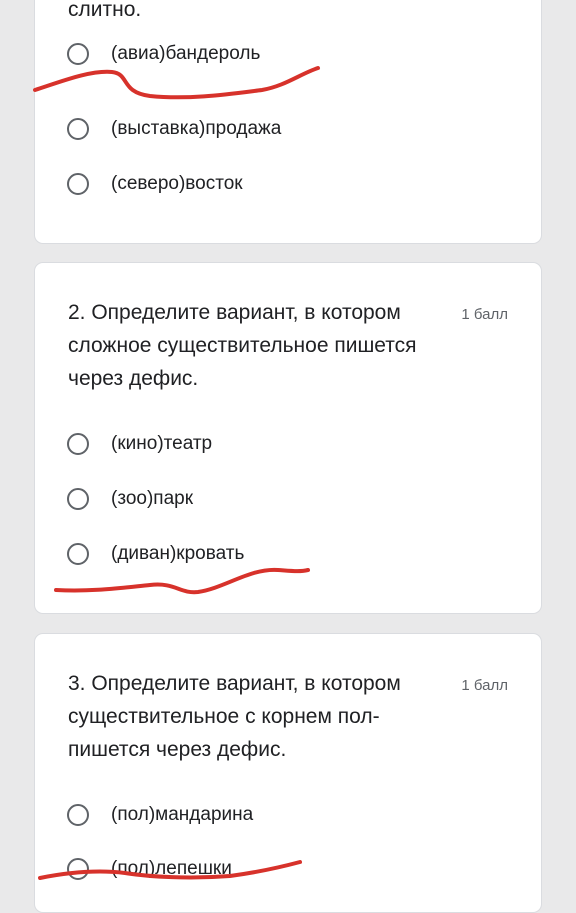  What do you see at coordinates (177, 183) in the screenshot?
I see `option-label: (северо)восток` at bounding box center [177, 183].